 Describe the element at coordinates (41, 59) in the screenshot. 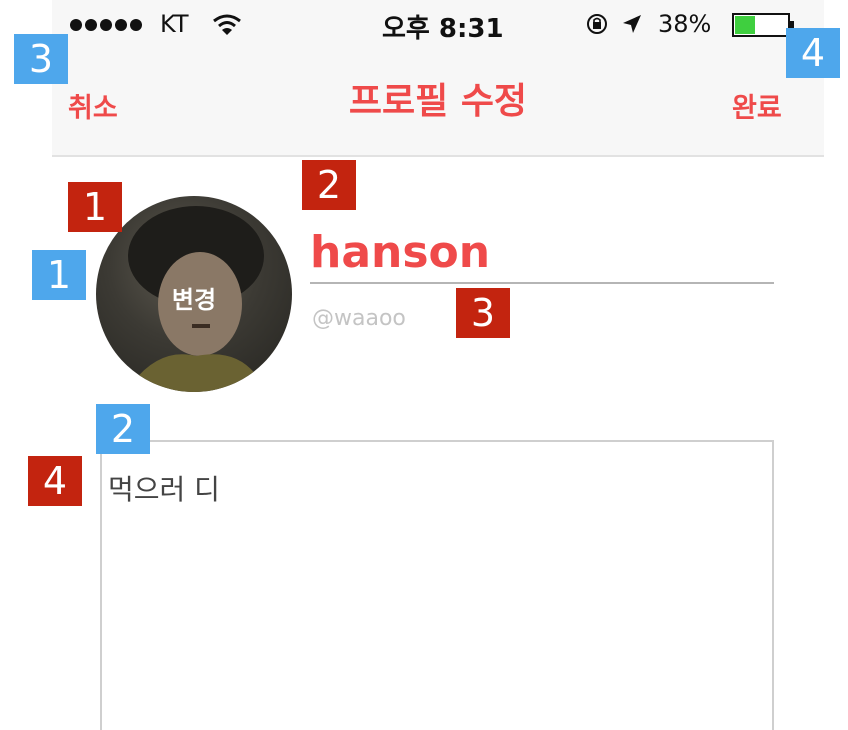

I see `annotation-marker-blue-3: 3` at that location.